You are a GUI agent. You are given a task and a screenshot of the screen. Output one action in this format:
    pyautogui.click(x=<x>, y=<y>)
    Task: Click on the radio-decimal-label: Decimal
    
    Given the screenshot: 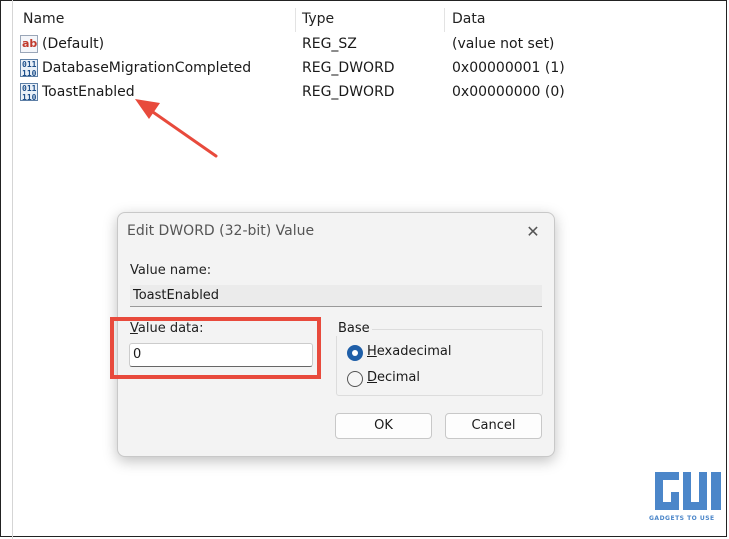 What is the action you would take?
    pyautogui.click(x=393, y=377)
    